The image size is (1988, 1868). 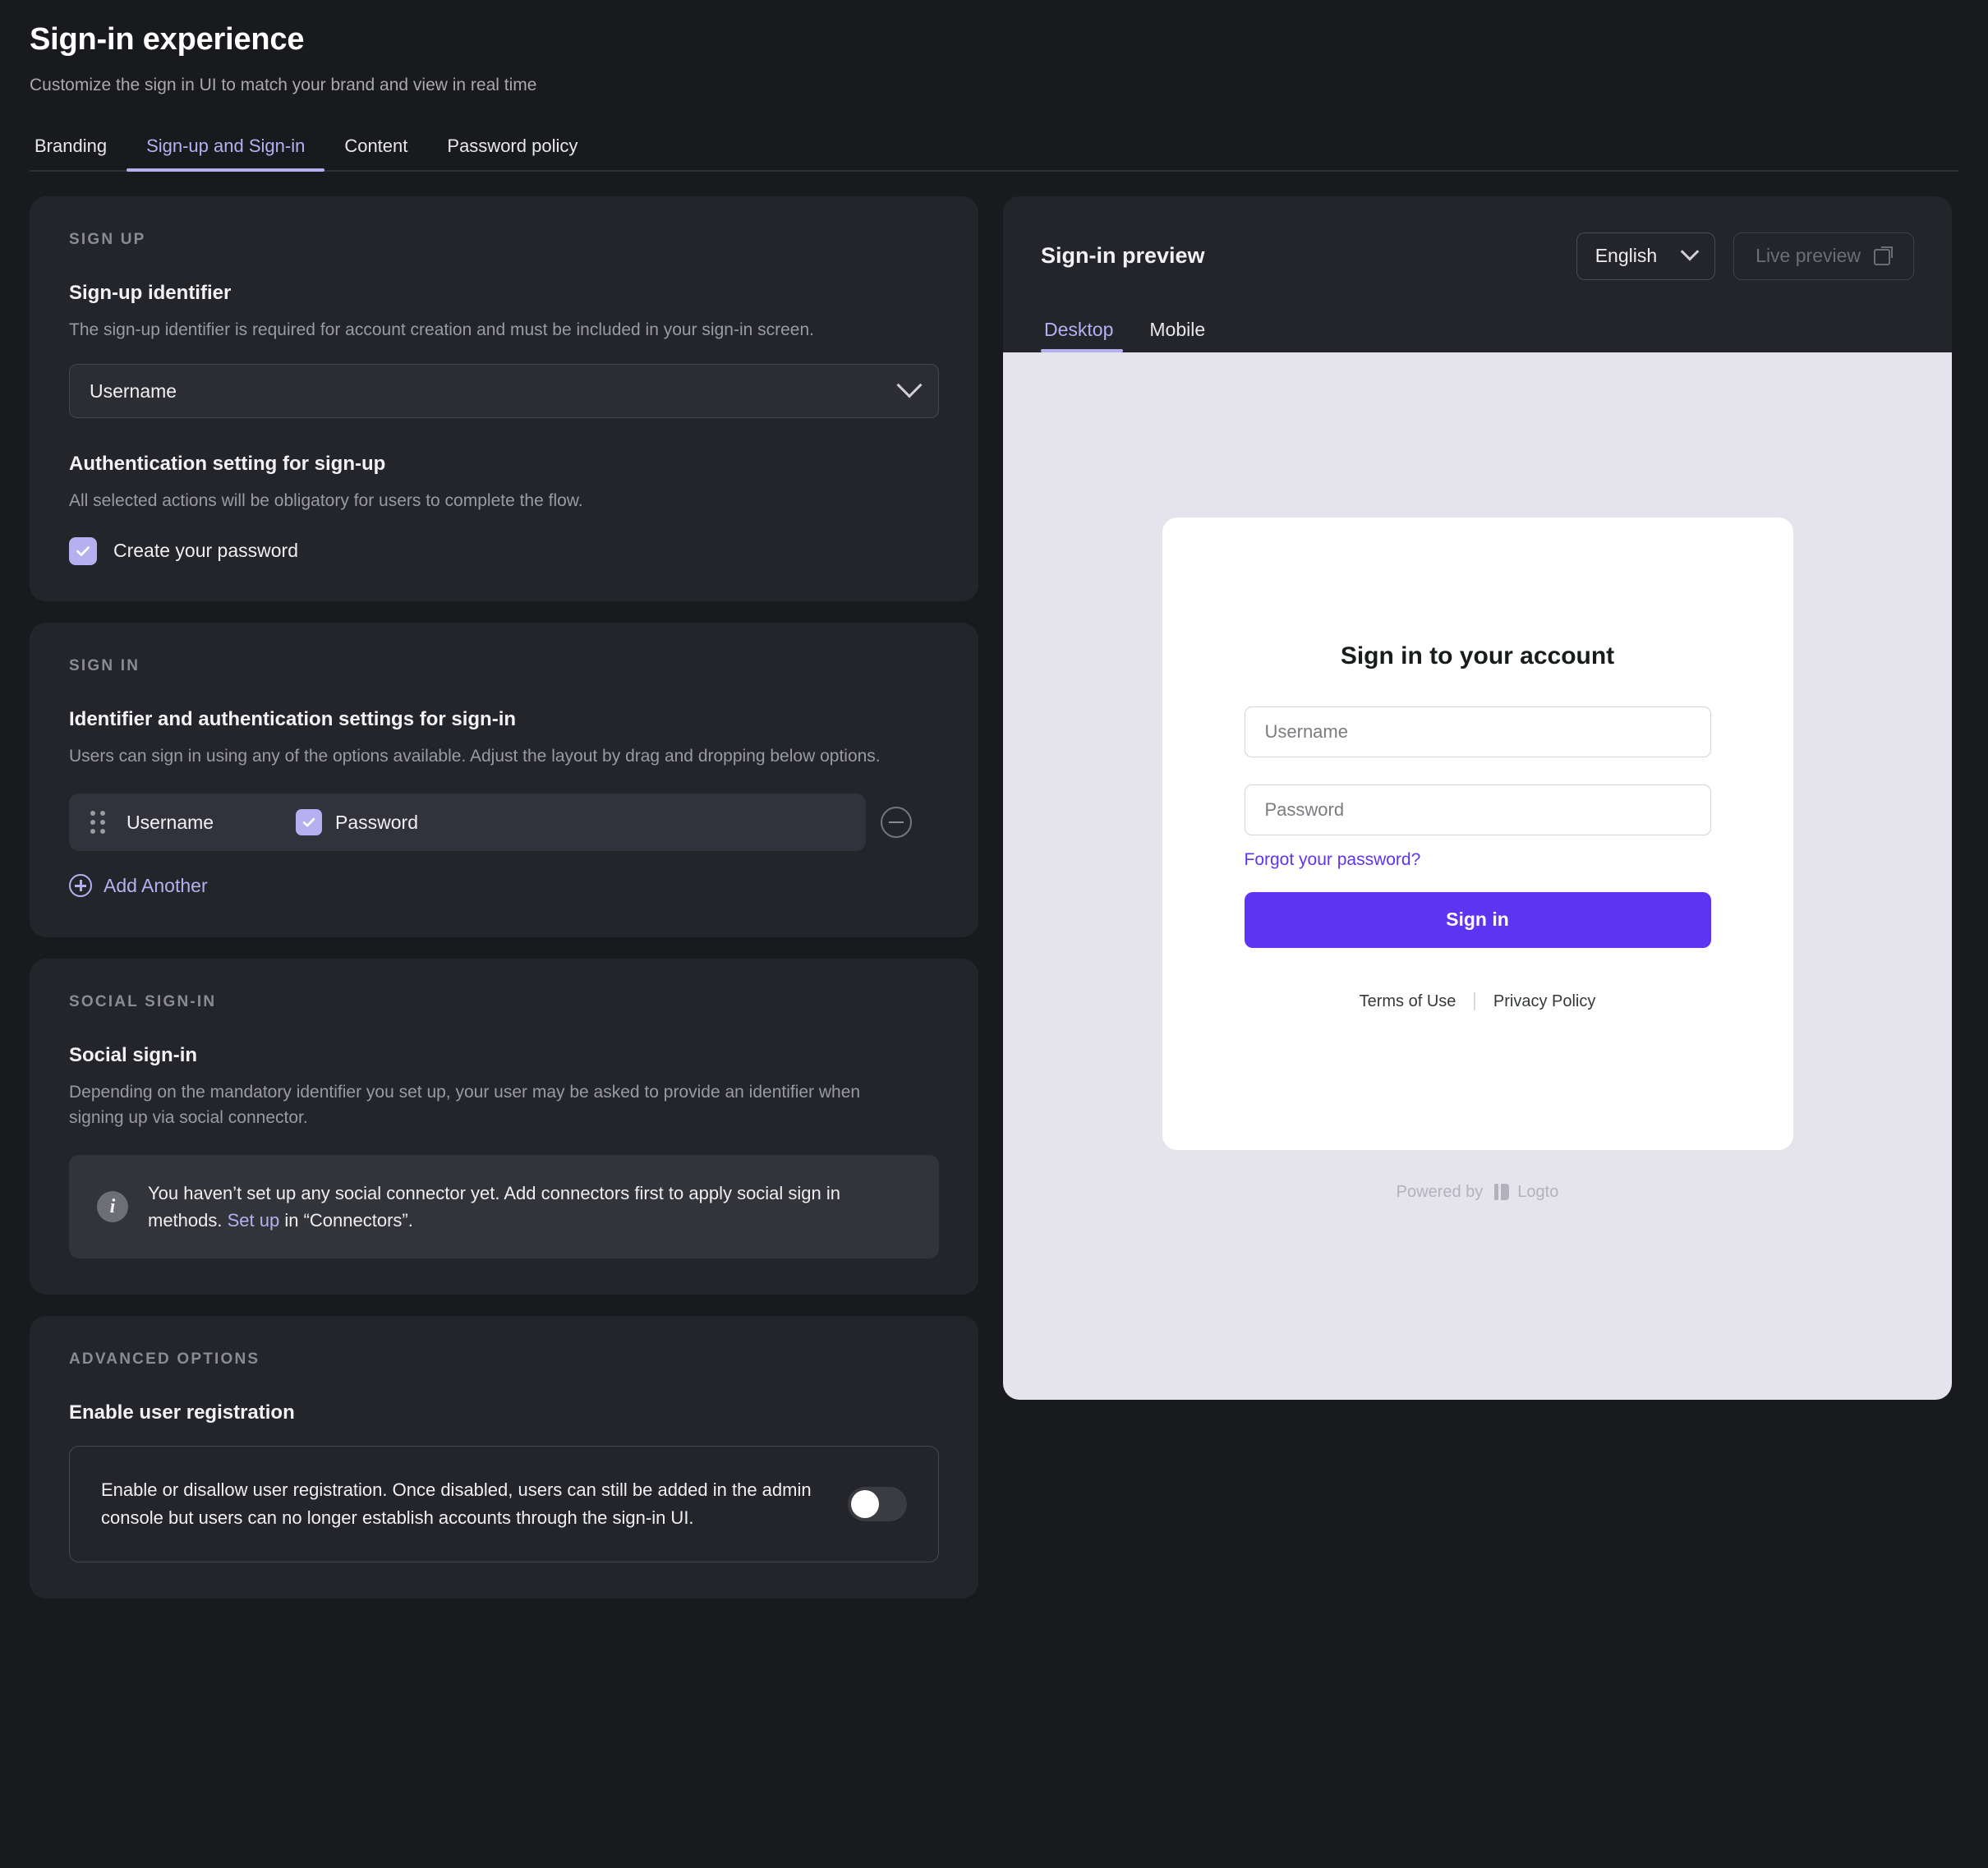 I want to click on tab-content: Content, so click(x=375, y=153).